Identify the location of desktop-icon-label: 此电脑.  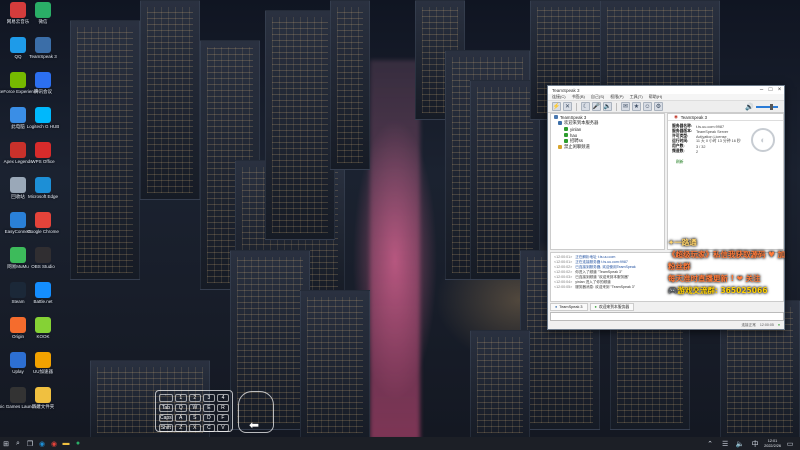
(18, 126).